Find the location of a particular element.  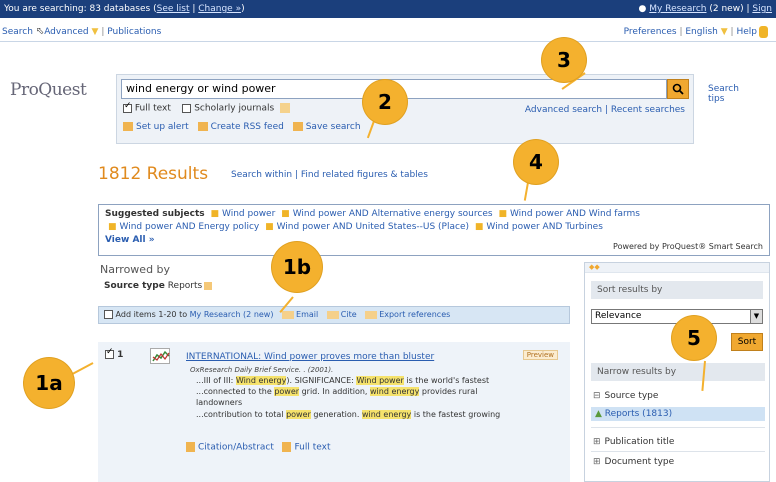

recent-searches-link: Recent searches is located at coordinates (648, 110).